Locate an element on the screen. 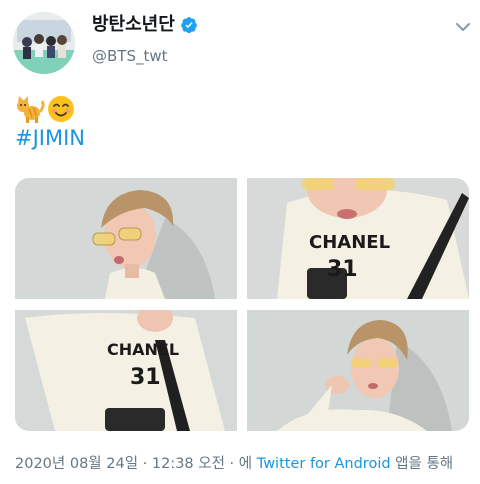 This screenshot has width=480, height=484. verified-badge-icon is located at coordinates (188, 25).